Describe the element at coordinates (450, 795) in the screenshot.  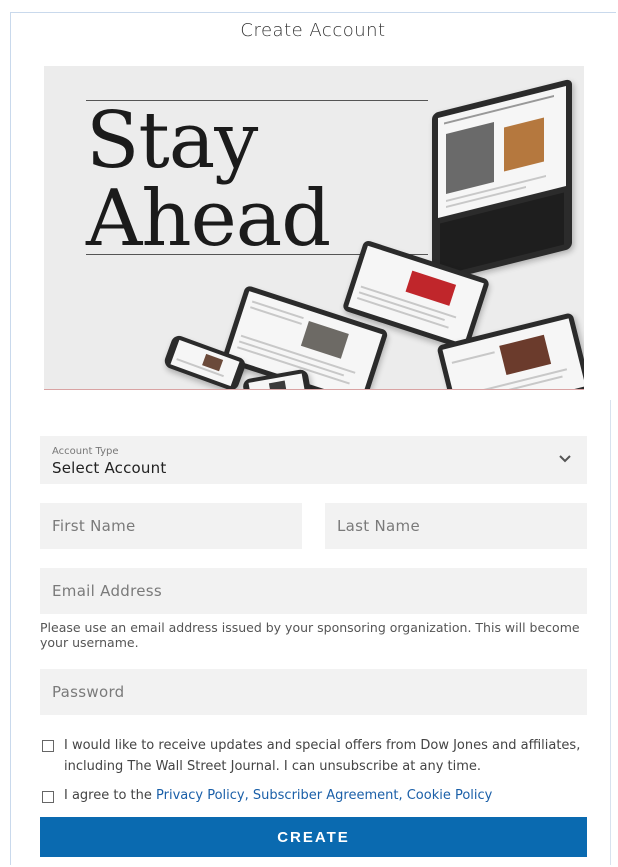
I see `cookie-policy-link: Cookie Policy` at that location.